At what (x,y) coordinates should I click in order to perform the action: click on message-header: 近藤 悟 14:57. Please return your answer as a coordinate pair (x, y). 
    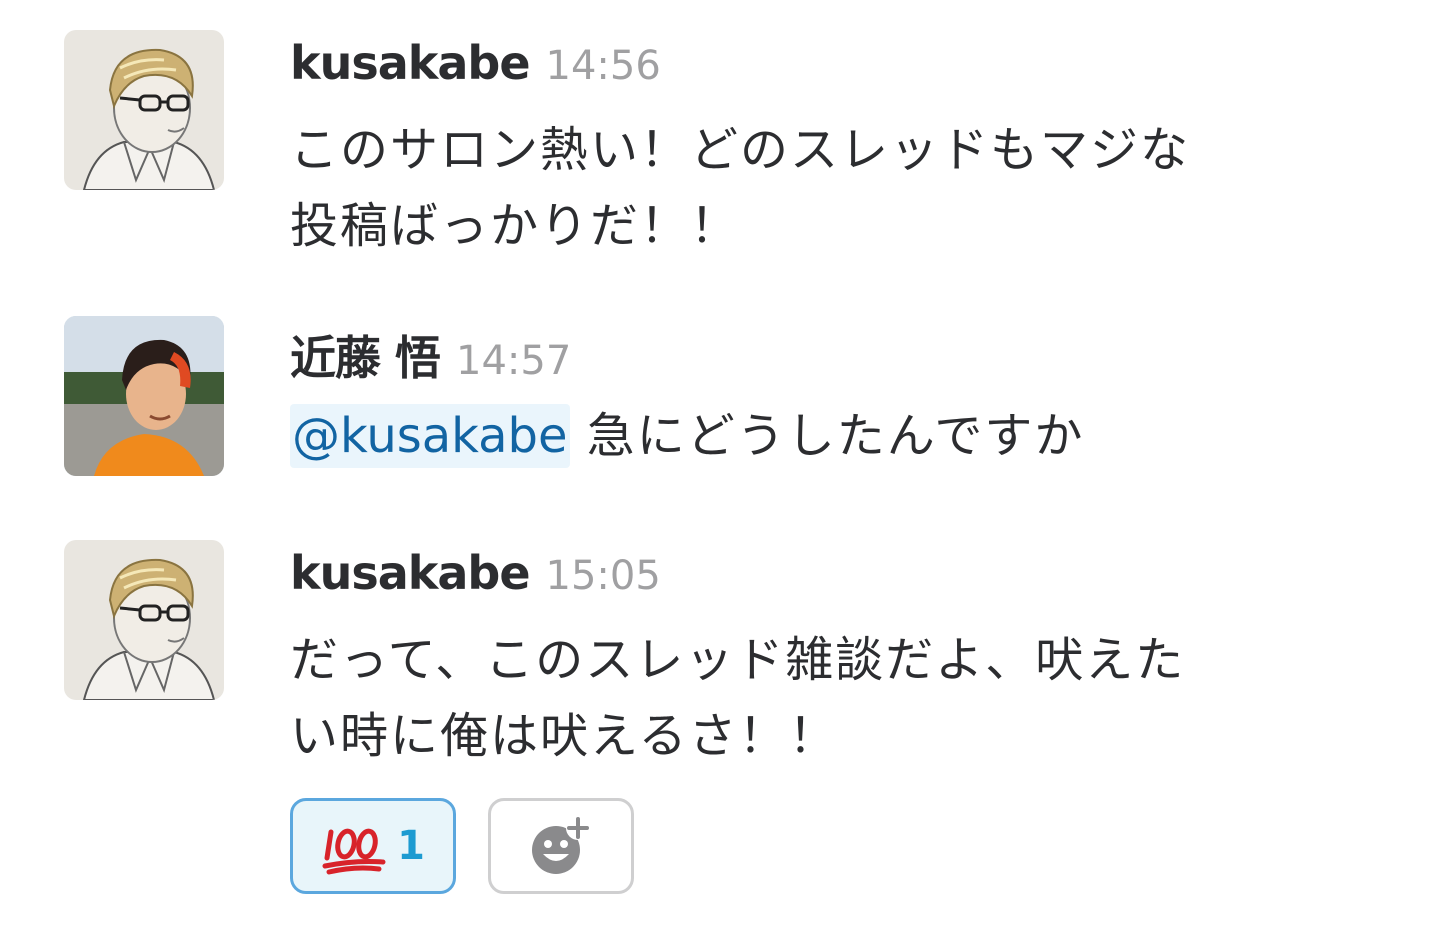
    Looking at the image, I should click on (430, 355).